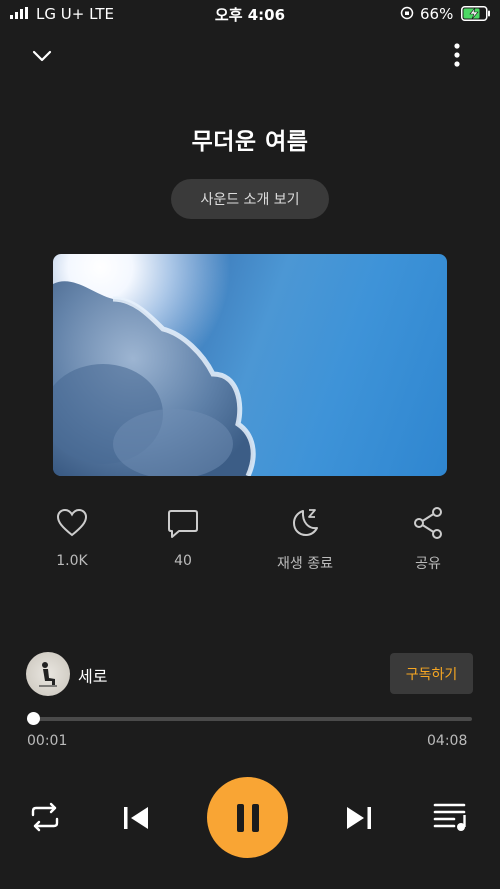  What do you see at coordinates (154, 378) in the screenshot?
I see `cloud-sky-image` at bounding box center [154, 378].